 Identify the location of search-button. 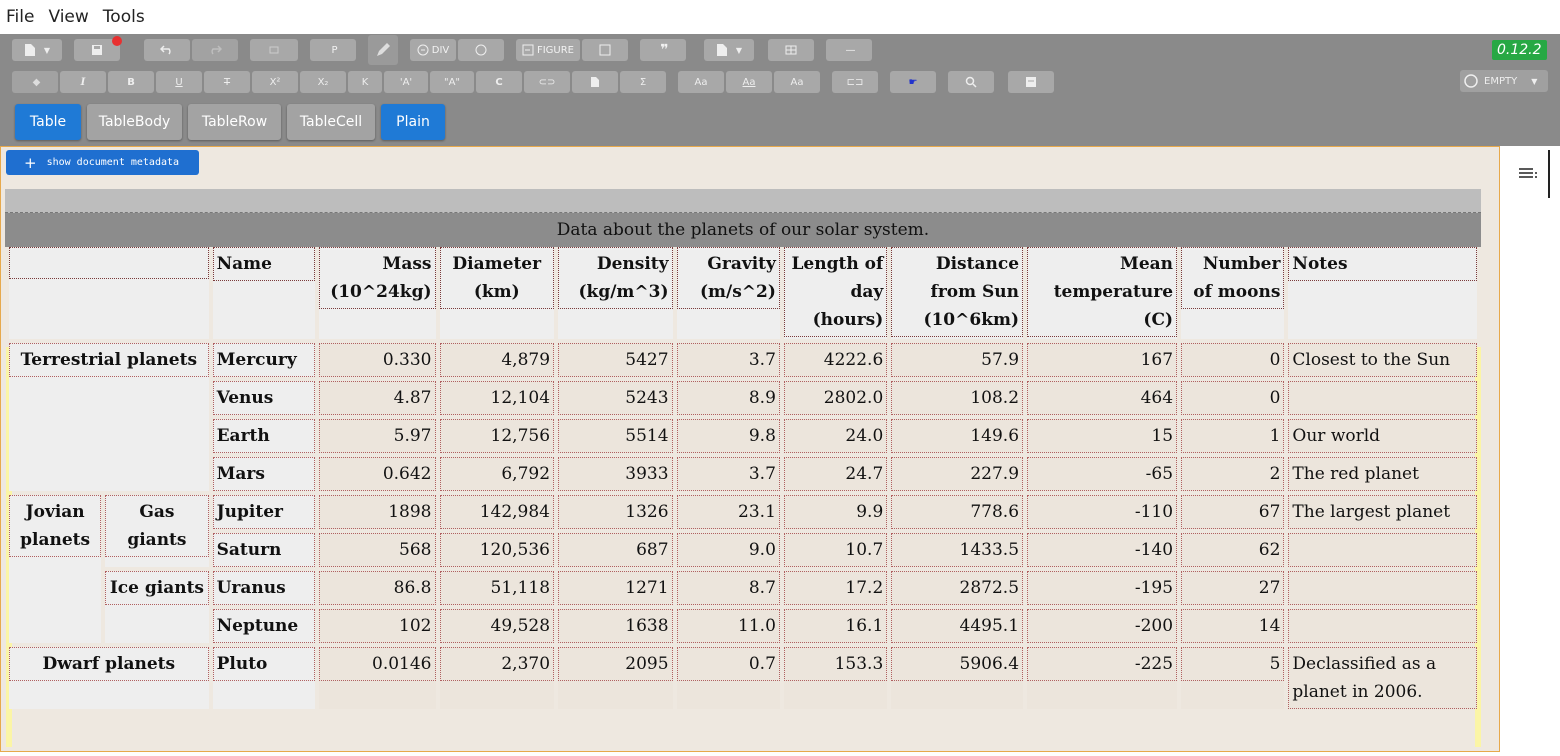
(971, 82).